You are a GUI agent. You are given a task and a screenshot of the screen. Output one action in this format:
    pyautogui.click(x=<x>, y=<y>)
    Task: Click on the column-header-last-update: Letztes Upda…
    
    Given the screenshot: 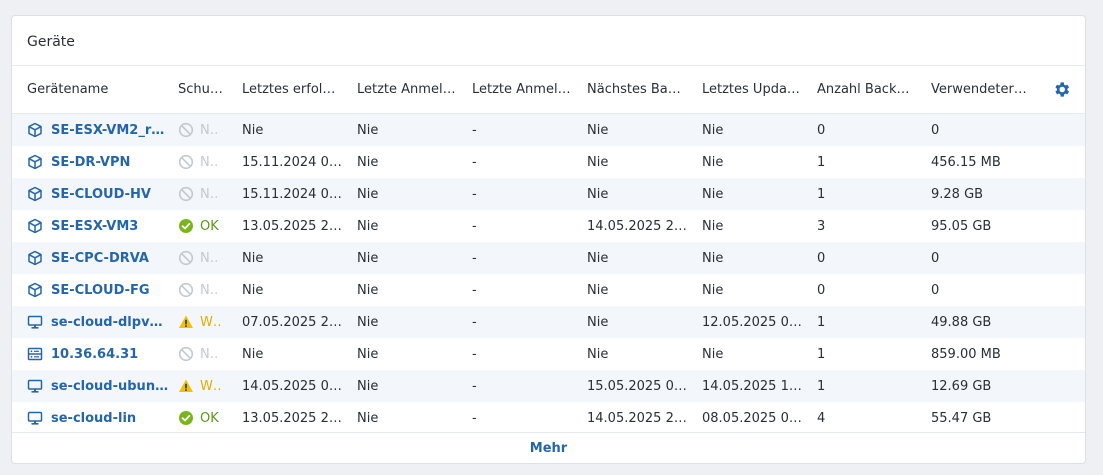 What is the action you would take?
    pyautogui.click(x=756, y=89)
    